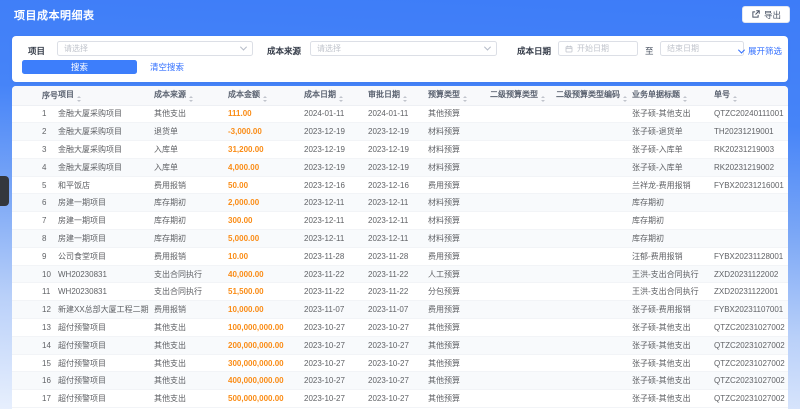  What do you see at coordinates (751, 96) in the screenshot?
I see `column-header: 单号` at bounding box center [751, 96].